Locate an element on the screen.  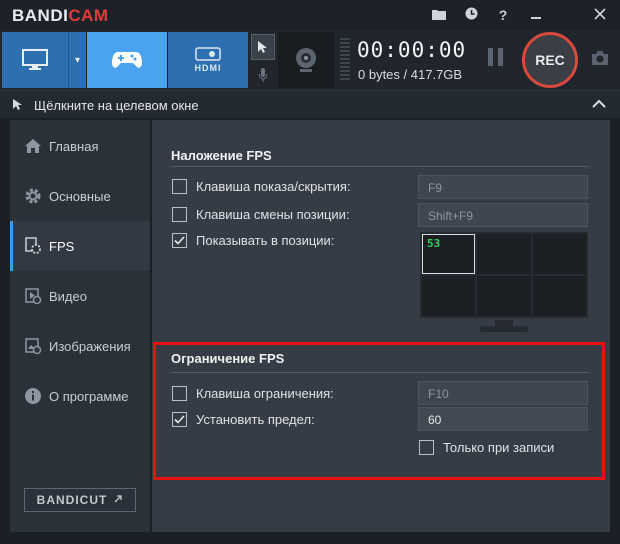
show-in-position-checkbox is located at coordinates (179, 240).